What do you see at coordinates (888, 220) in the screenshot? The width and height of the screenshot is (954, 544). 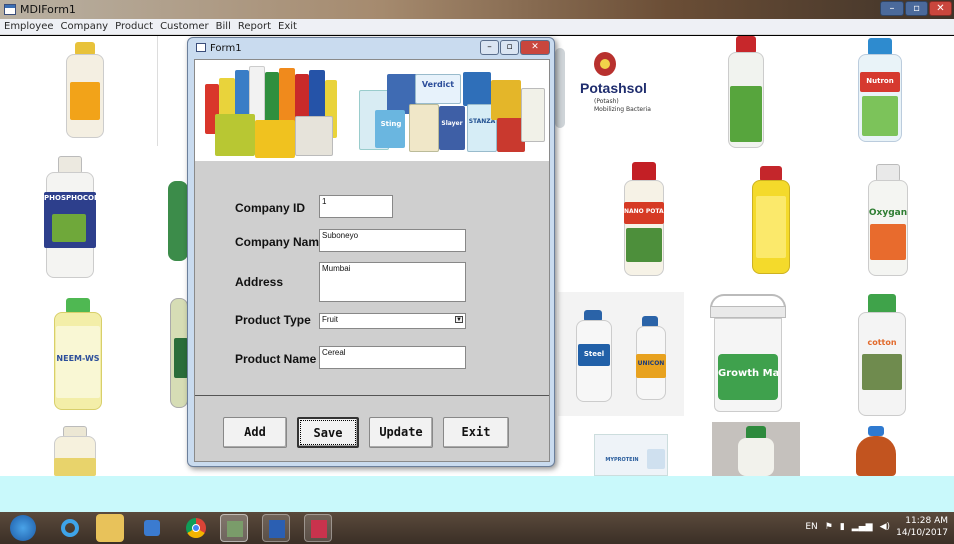 I see `product-image: Oxygan` at bounding box center [888, 220].